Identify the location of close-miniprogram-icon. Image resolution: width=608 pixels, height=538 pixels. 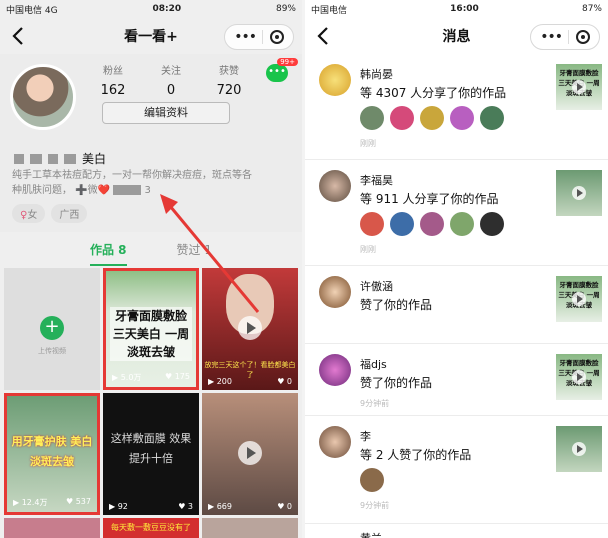
(582, 37).